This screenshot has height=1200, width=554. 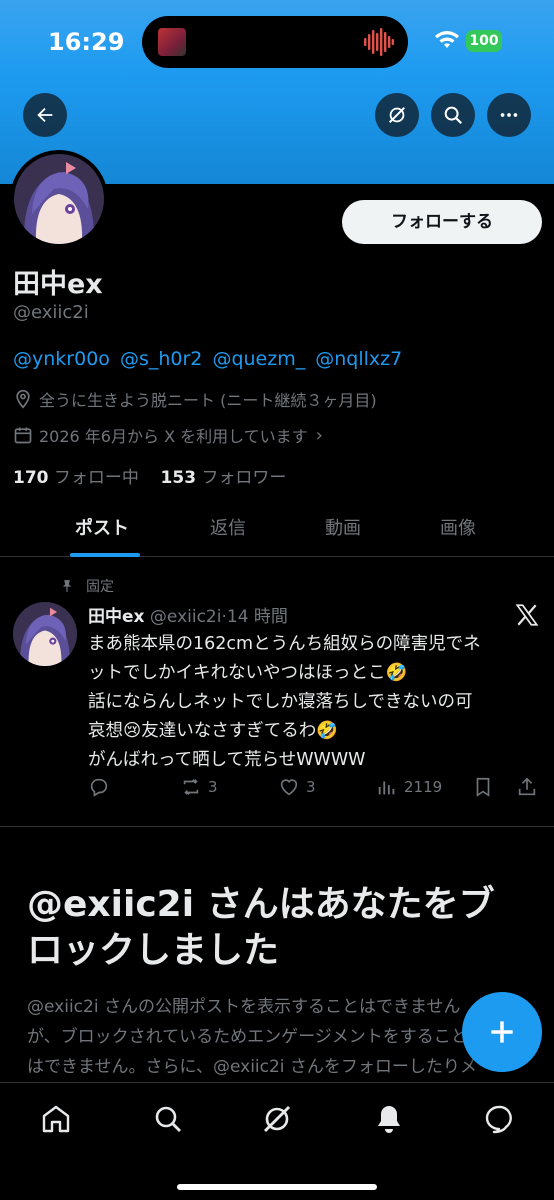 What do you see at coordinates (209, 359) in the screenshot?
I see `bio-mentions: @ynkr00o @s_h0r2 @quezm_ @nqllxz7` at bounding box center [209, 359].